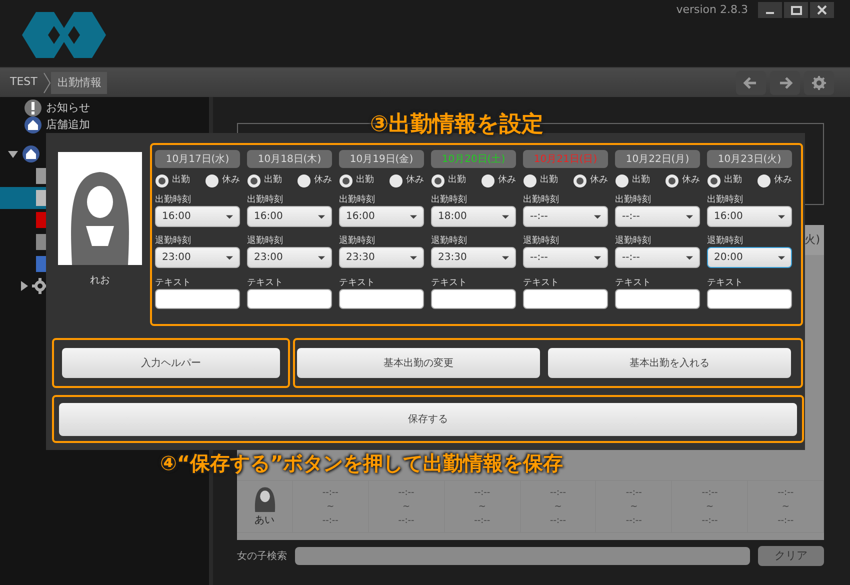  I want to click on girl-name: れお, so click(100, 281).